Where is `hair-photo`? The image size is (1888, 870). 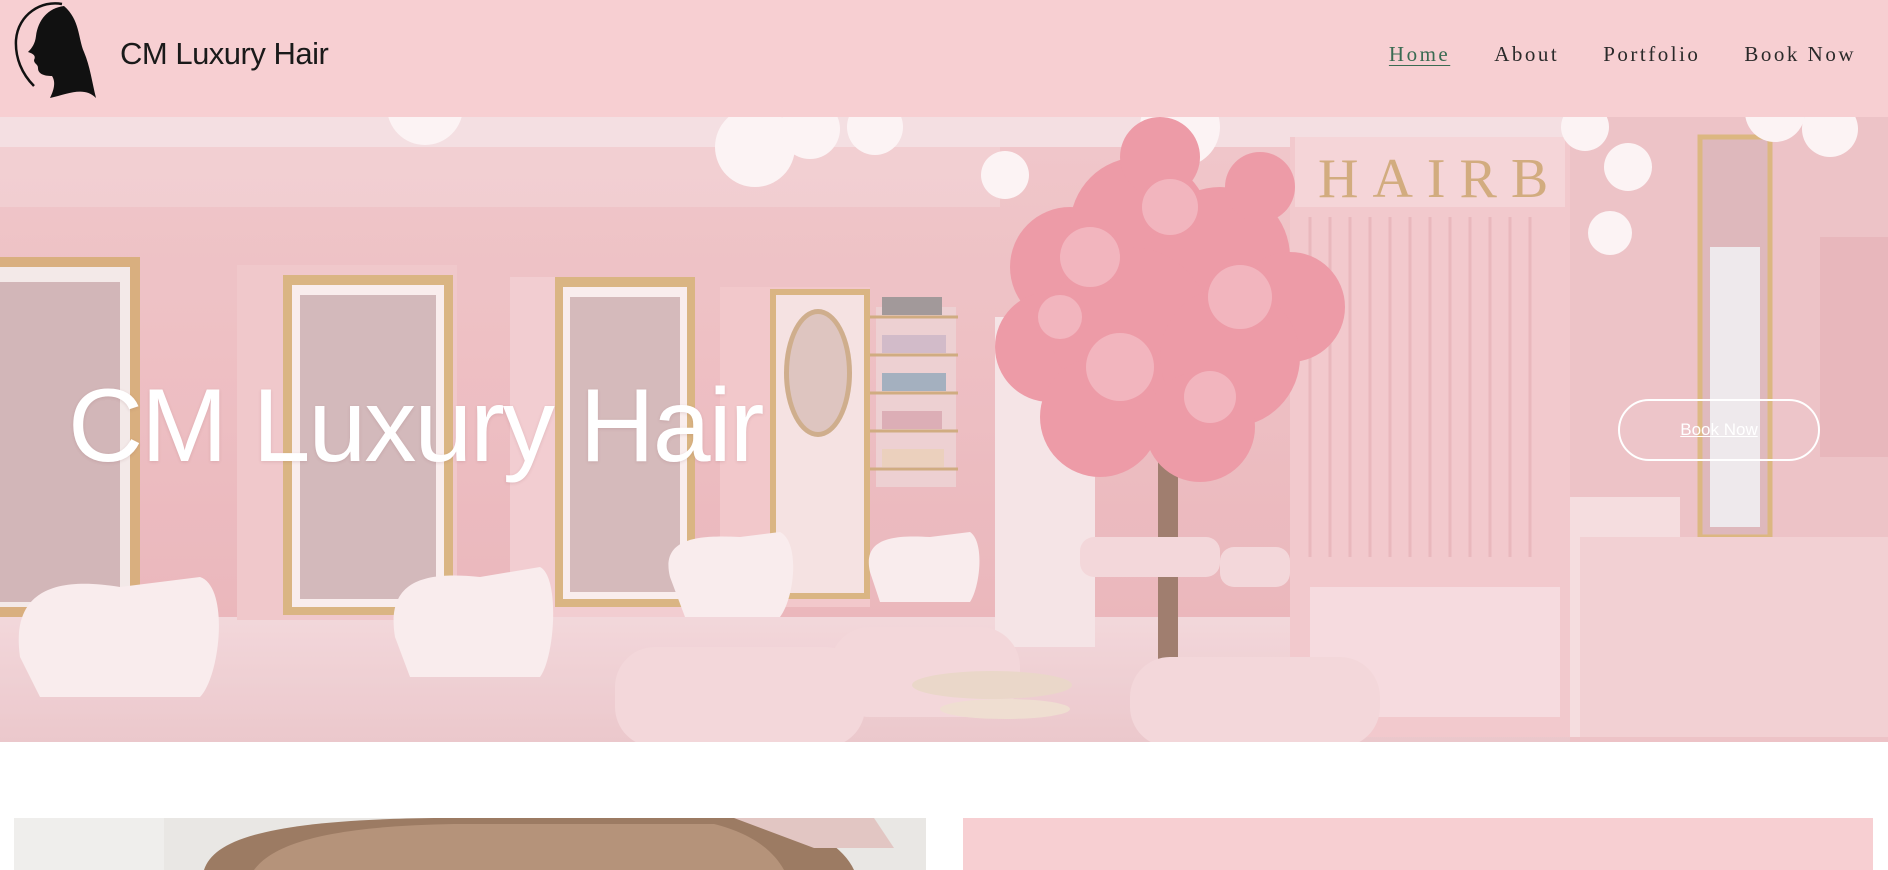
hair-photo is located at coordinates (470, 844).